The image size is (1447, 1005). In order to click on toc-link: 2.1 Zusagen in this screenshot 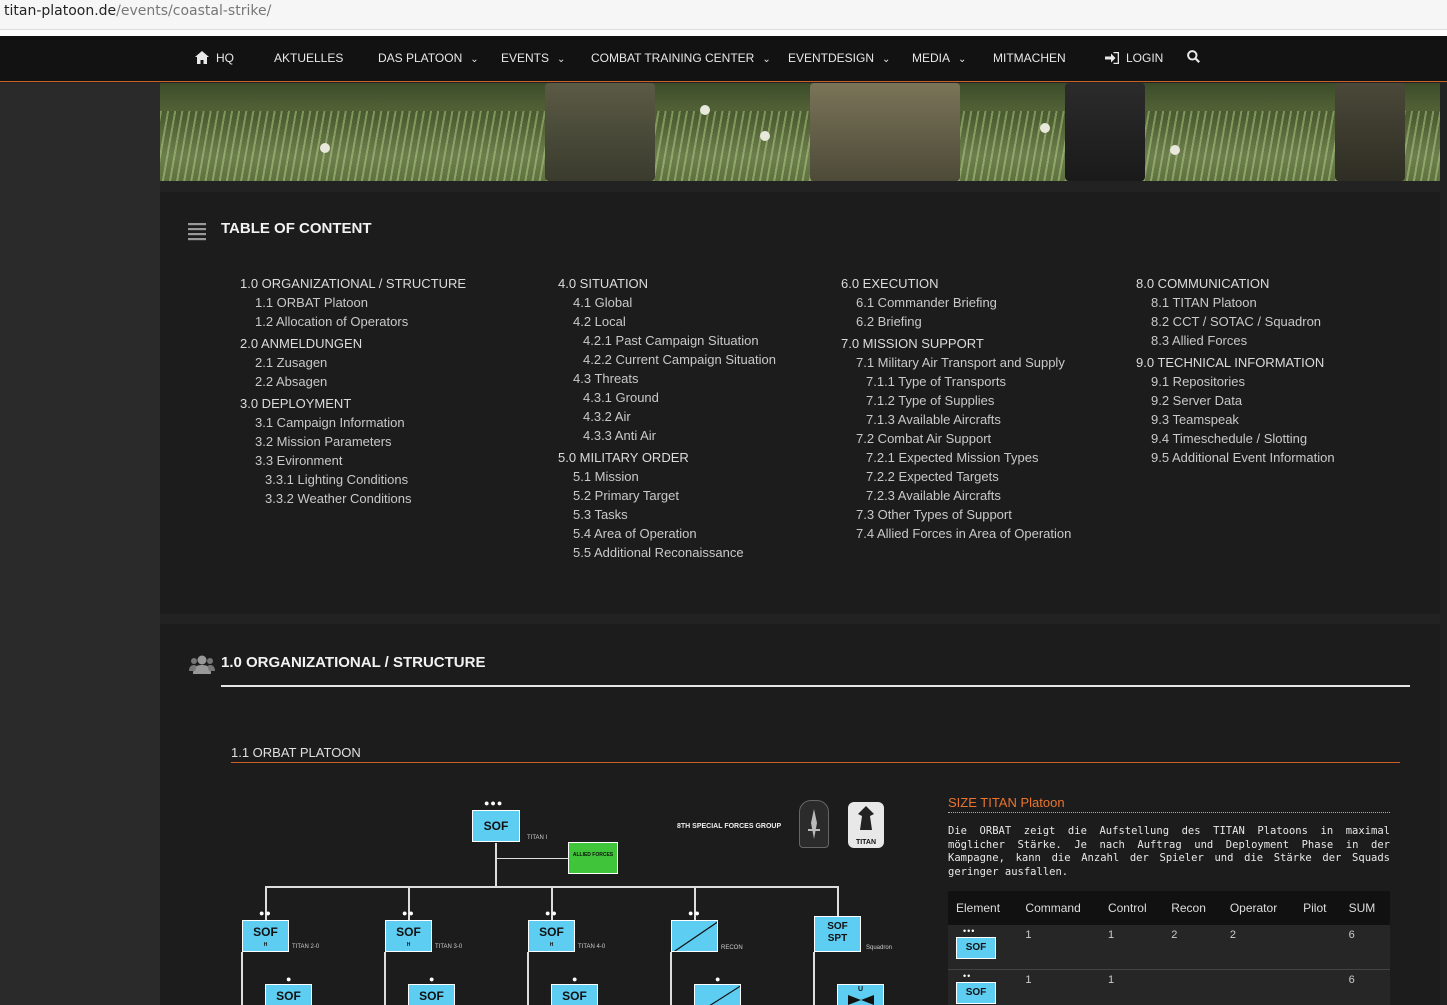, I will do `click(353, 362)`.